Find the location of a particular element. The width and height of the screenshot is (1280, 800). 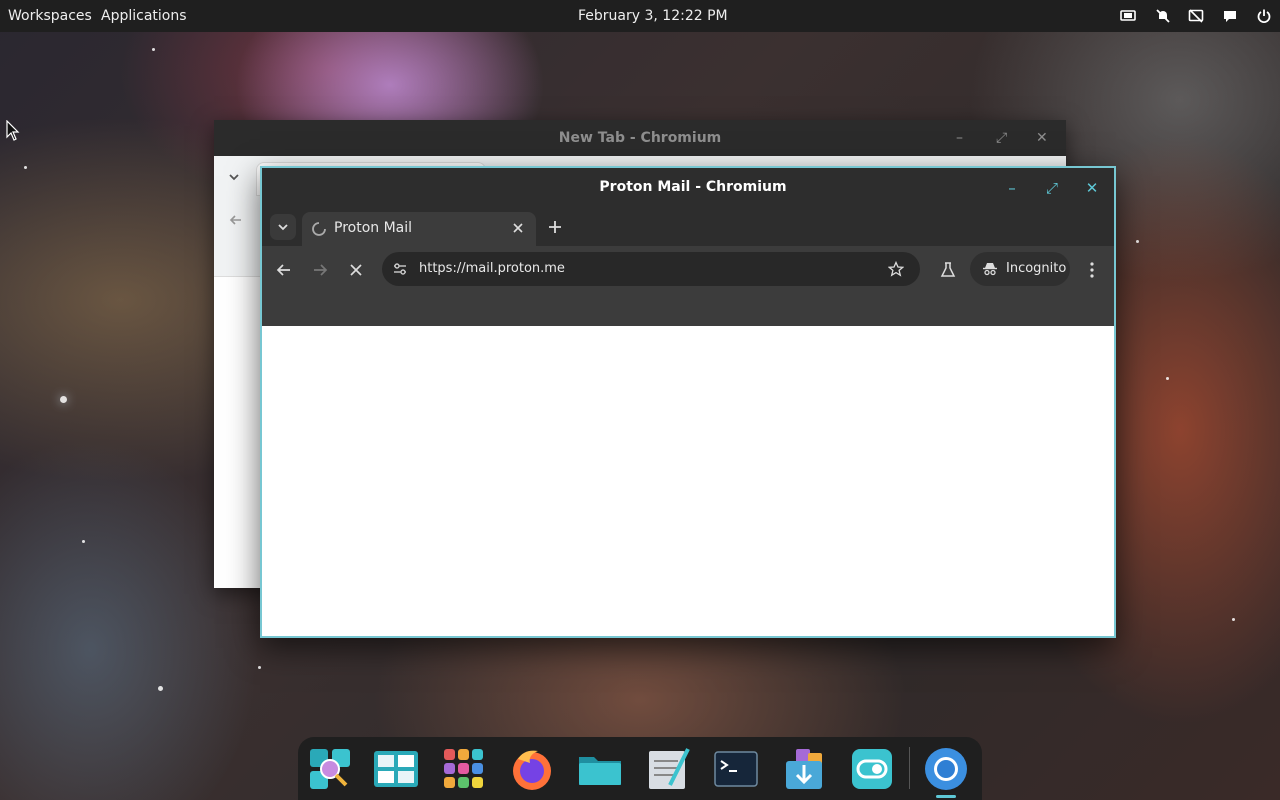

url-text: https://mail.proton.me is located at coordinates (492, 268).